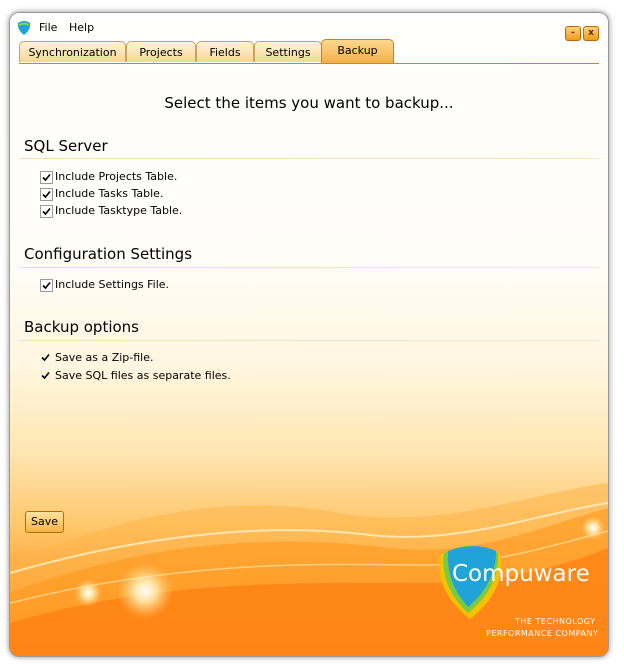  What do you see at coordinates (309, 27) in the screenshot?
I see `title-bar: File Help - x` at bounding box center [309, 27].